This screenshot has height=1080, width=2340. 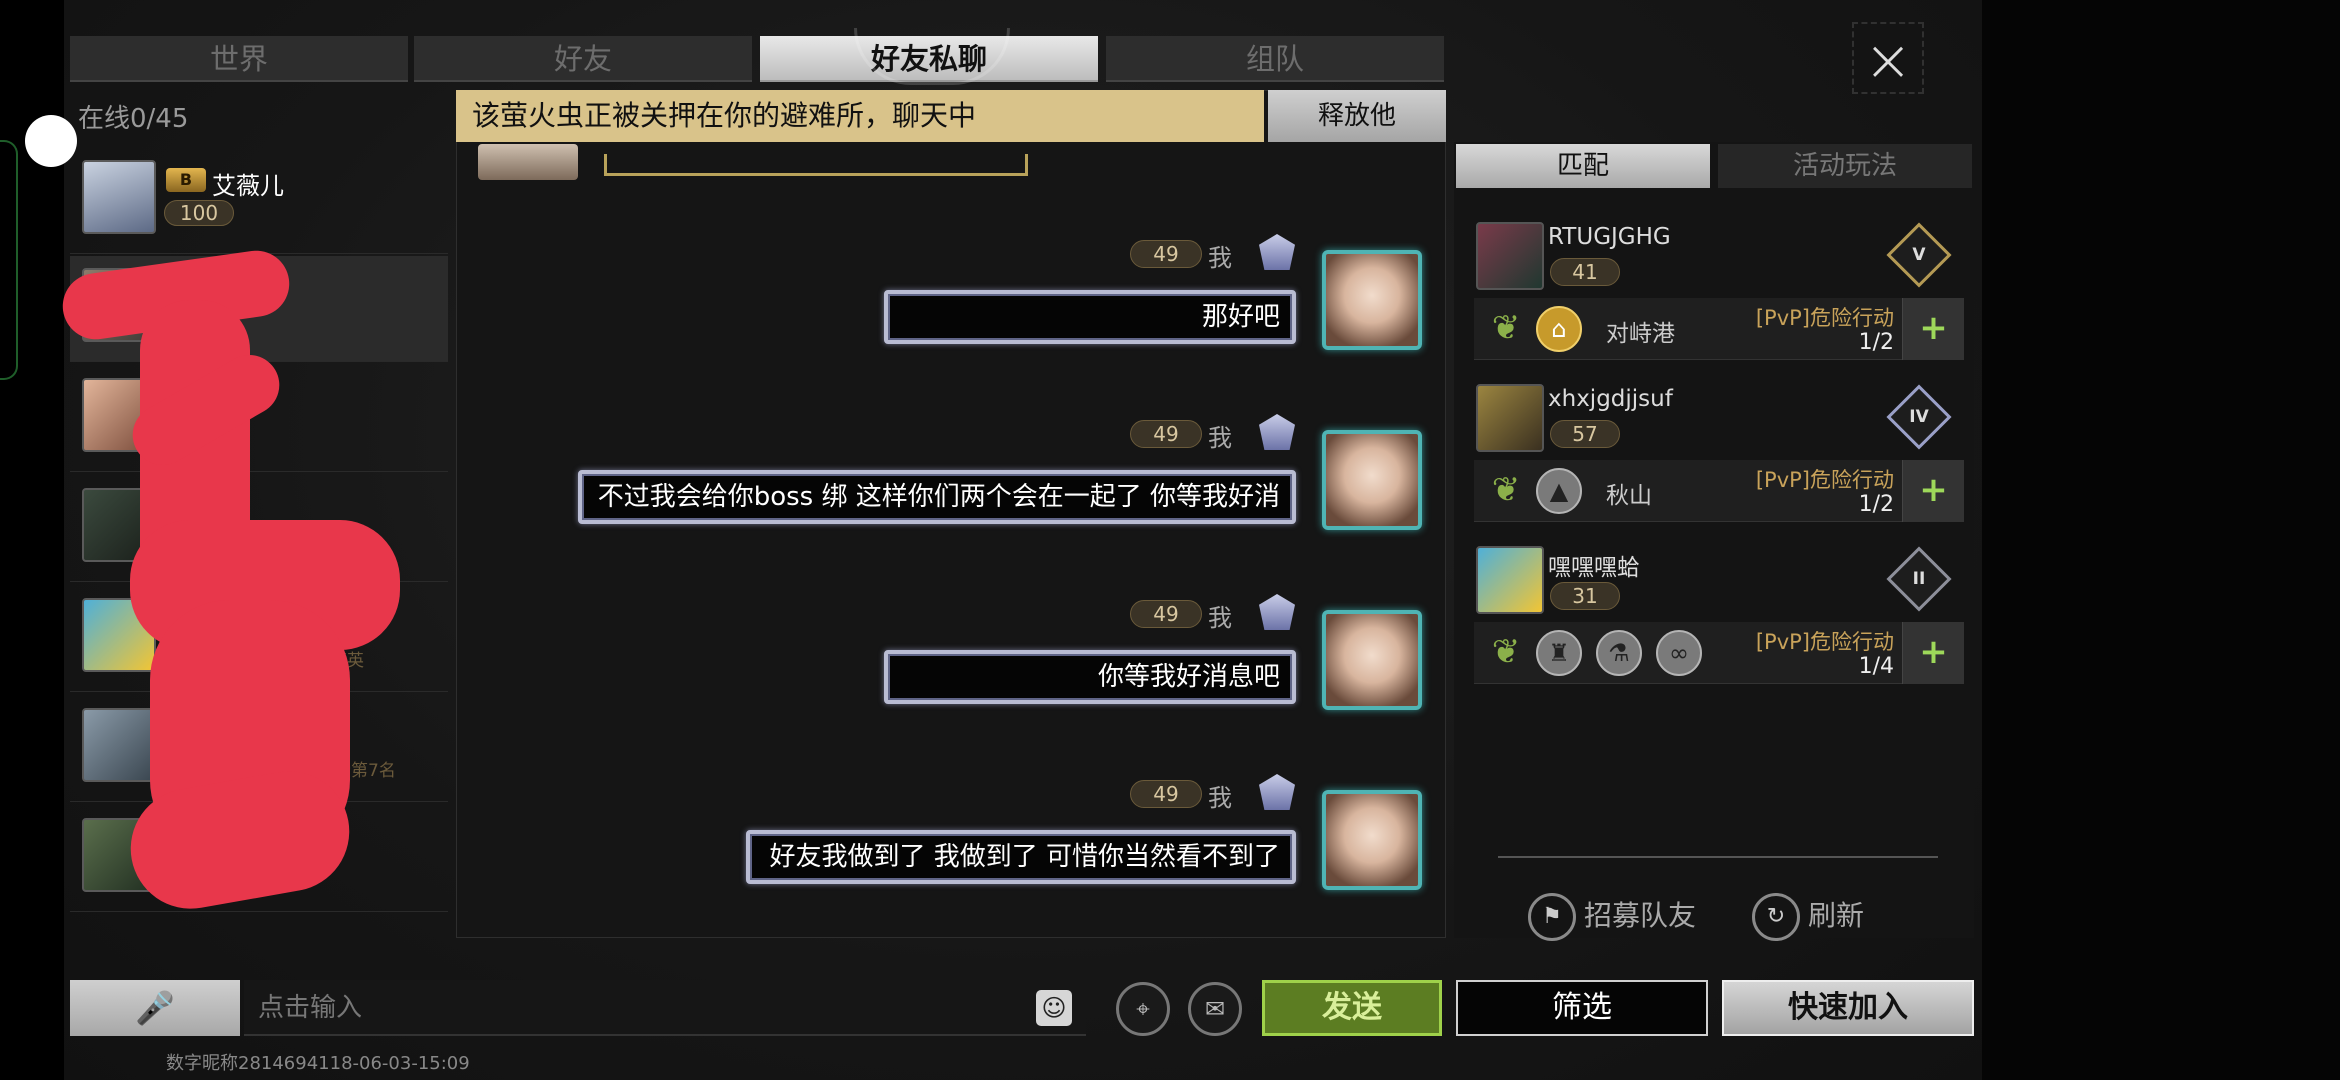 I want to click on team-entry: RTUGJGHG 41 V ❦ ⌂ 对峙港 [PvP]危险行动 1/2 +, so click(x=1714, y=295).